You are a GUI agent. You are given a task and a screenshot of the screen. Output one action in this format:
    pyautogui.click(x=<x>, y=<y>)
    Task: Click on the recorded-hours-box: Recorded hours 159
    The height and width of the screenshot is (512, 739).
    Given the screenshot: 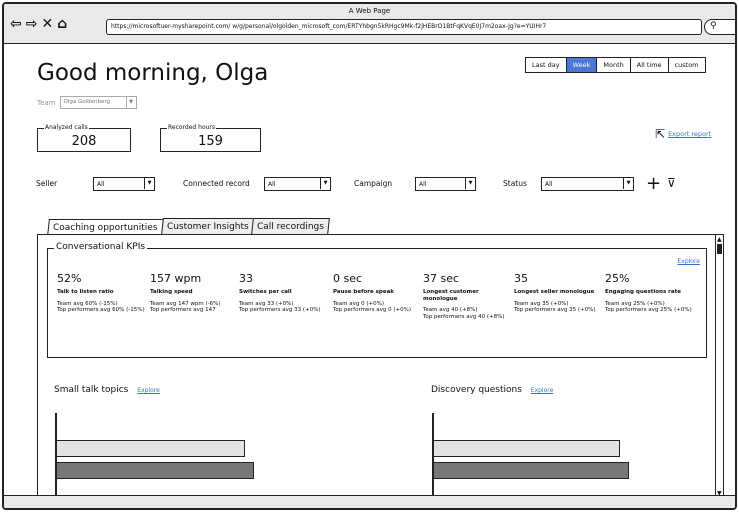 What is the action you would take?
    pyautogui.click(x=210, y=138)
    